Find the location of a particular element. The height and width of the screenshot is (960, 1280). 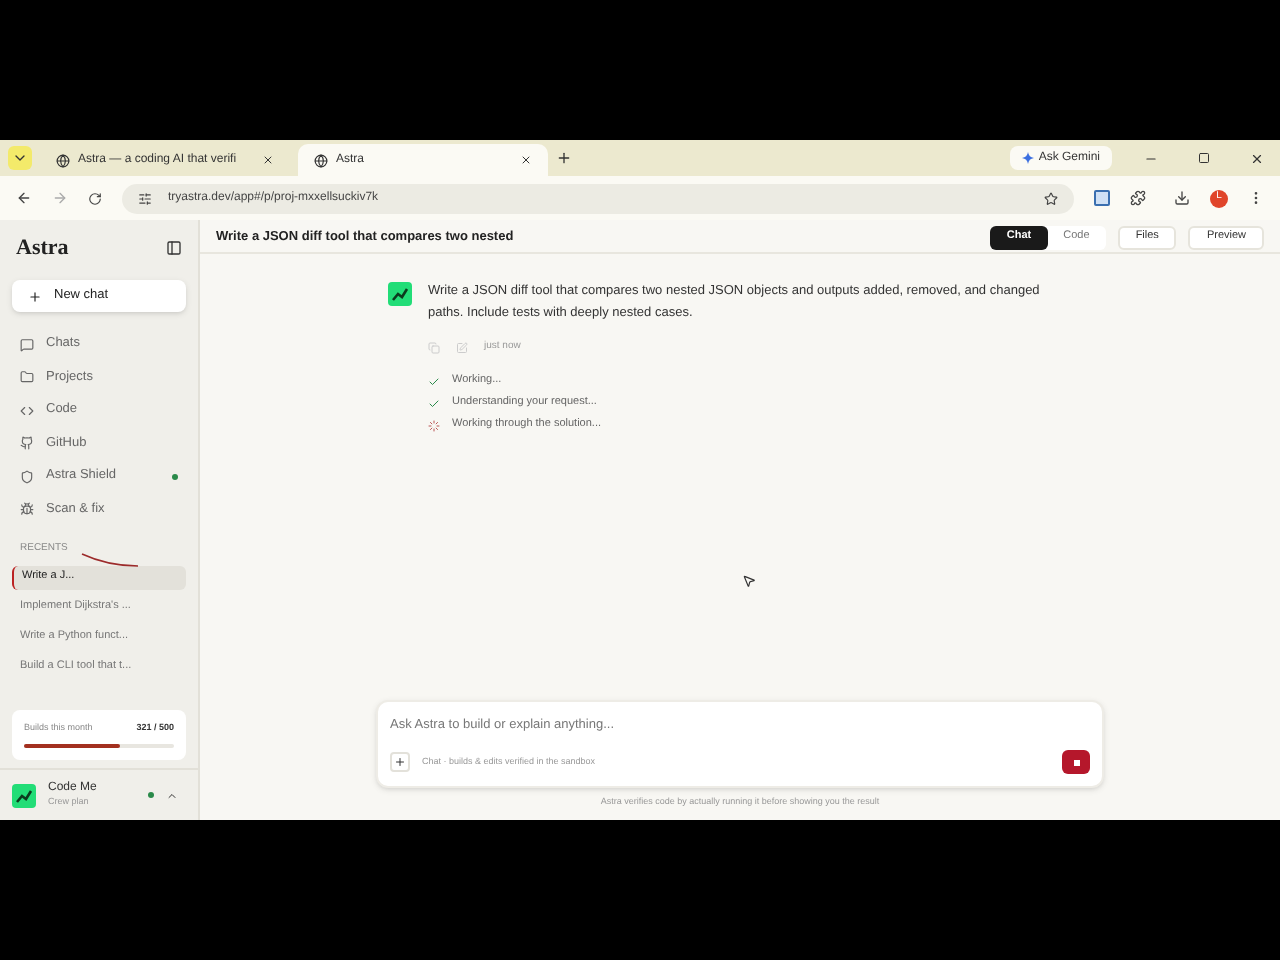

tab-search-button is located at coordinates (20, 158).